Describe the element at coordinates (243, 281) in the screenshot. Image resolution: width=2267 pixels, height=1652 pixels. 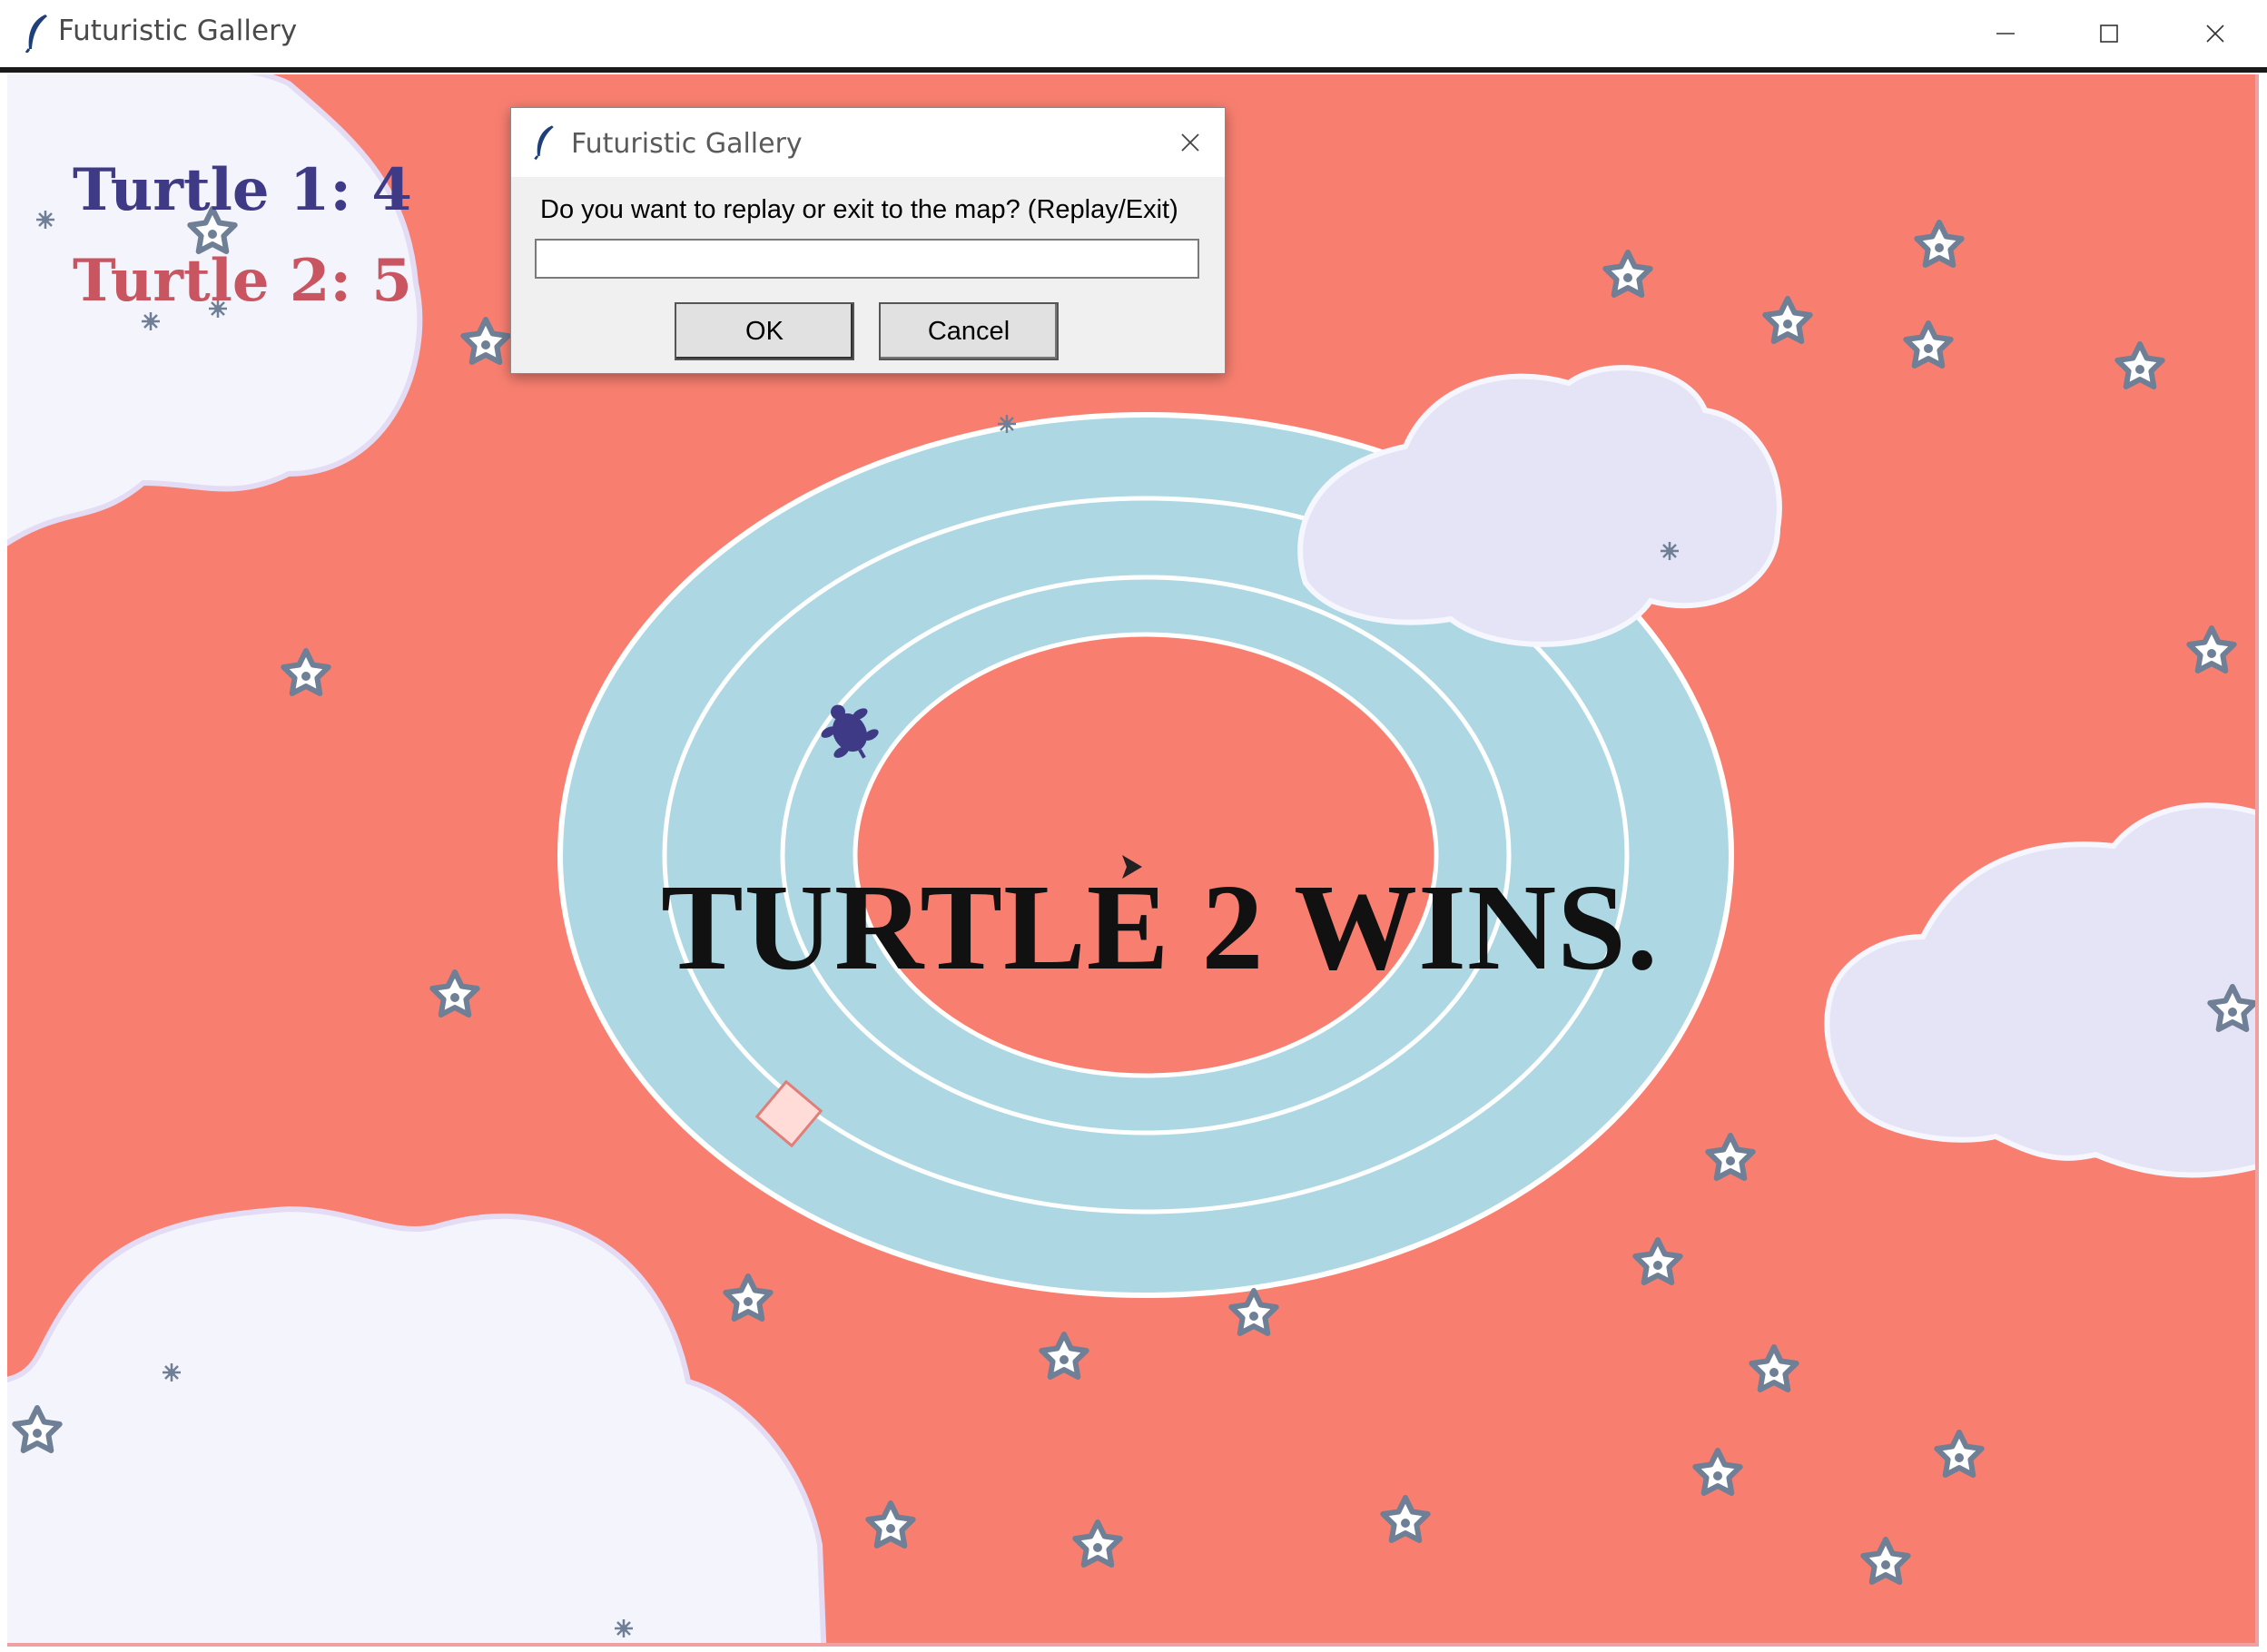
I see `turtle-2-score: Turtle 2: 5` at that location.